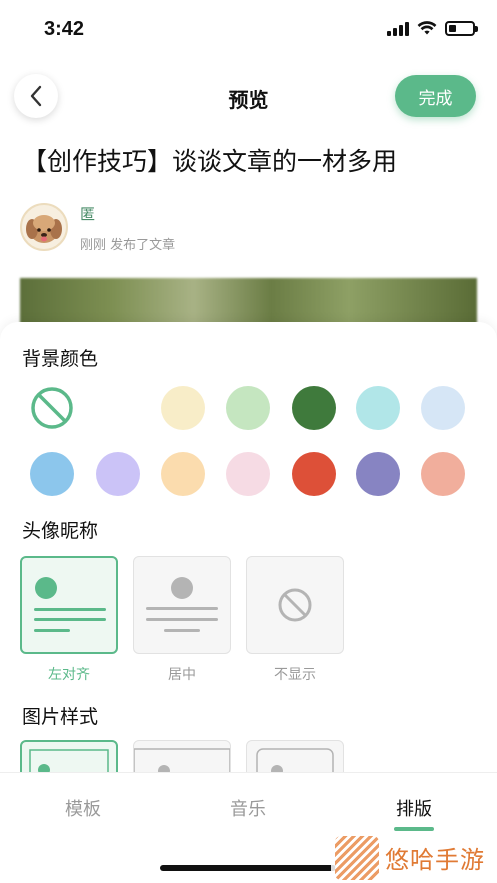 This screenshot has width=497, height=883. What do you see at coordinates (248, 868) in the screenshot?
I see `home-indicator` at bounding box center [248, 868].